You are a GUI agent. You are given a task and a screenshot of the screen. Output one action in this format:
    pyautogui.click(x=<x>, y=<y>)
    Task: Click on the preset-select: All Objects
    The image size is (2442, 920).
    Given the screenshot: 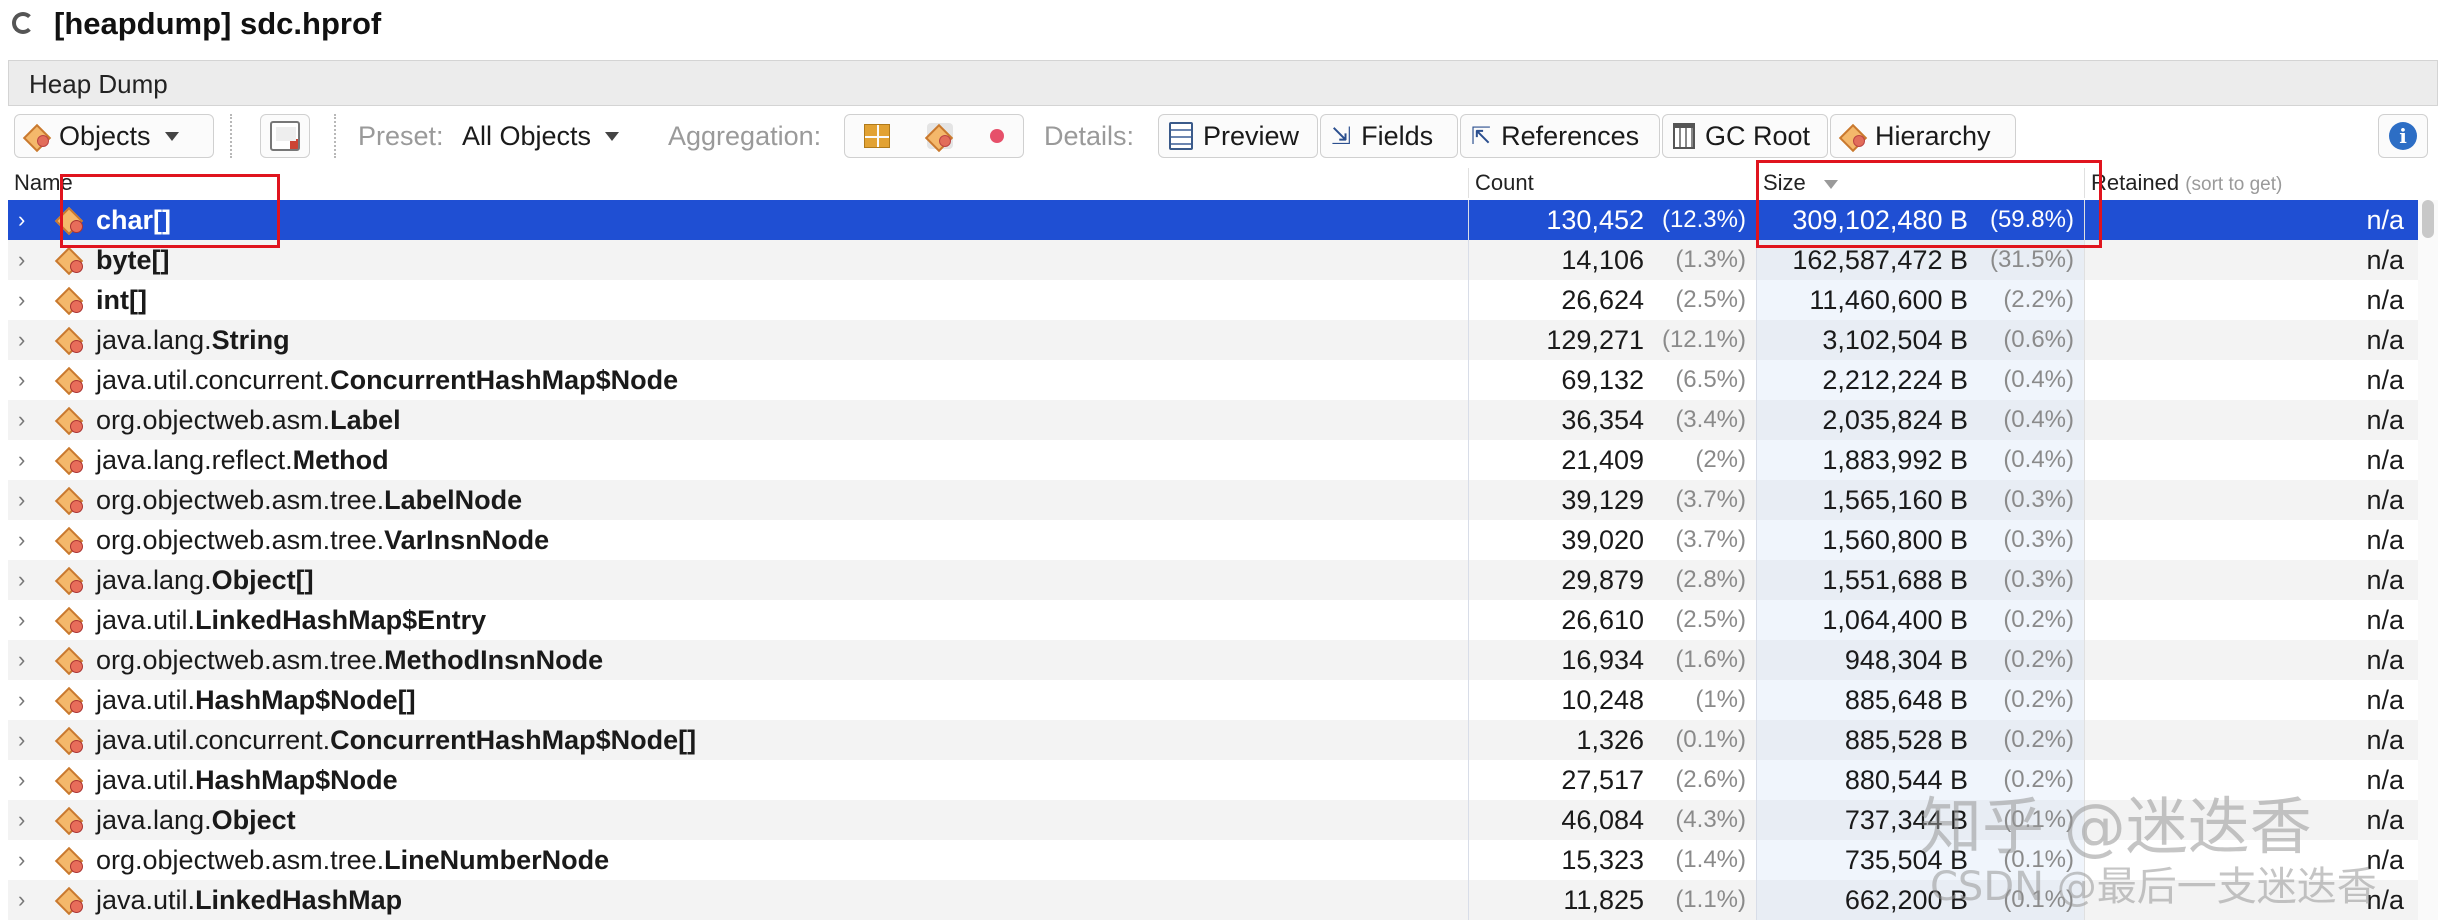 What is the action you would take?
    pyautogui.click(x=557, y=136)
    